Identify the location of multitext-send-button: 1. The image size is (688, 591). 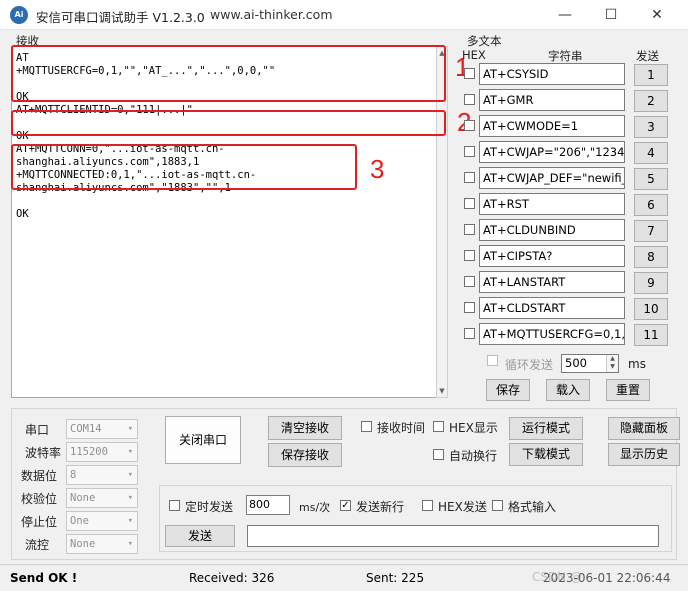
(651, 75).